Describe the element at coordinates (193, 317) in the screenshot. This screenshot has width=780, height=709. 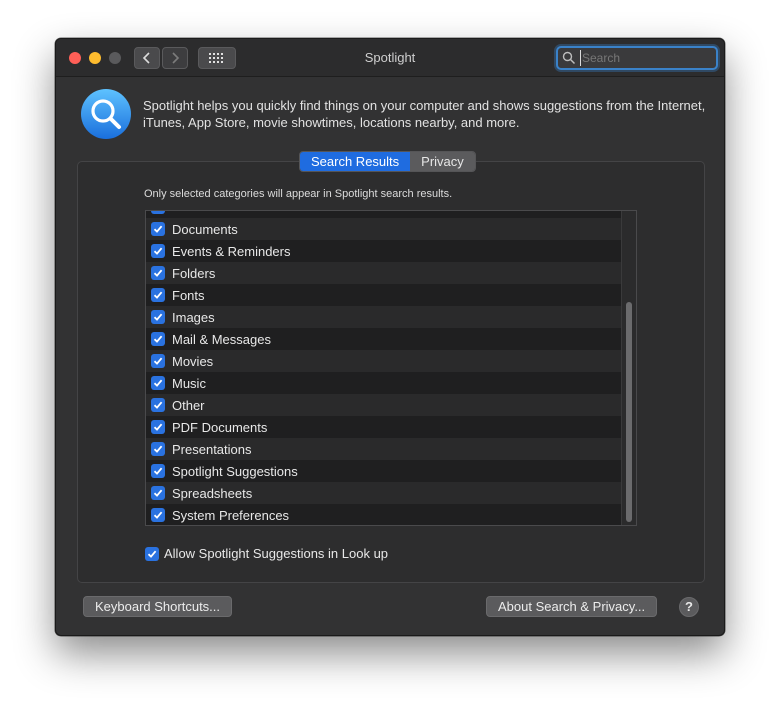
I see `category-label: Images` at that location.